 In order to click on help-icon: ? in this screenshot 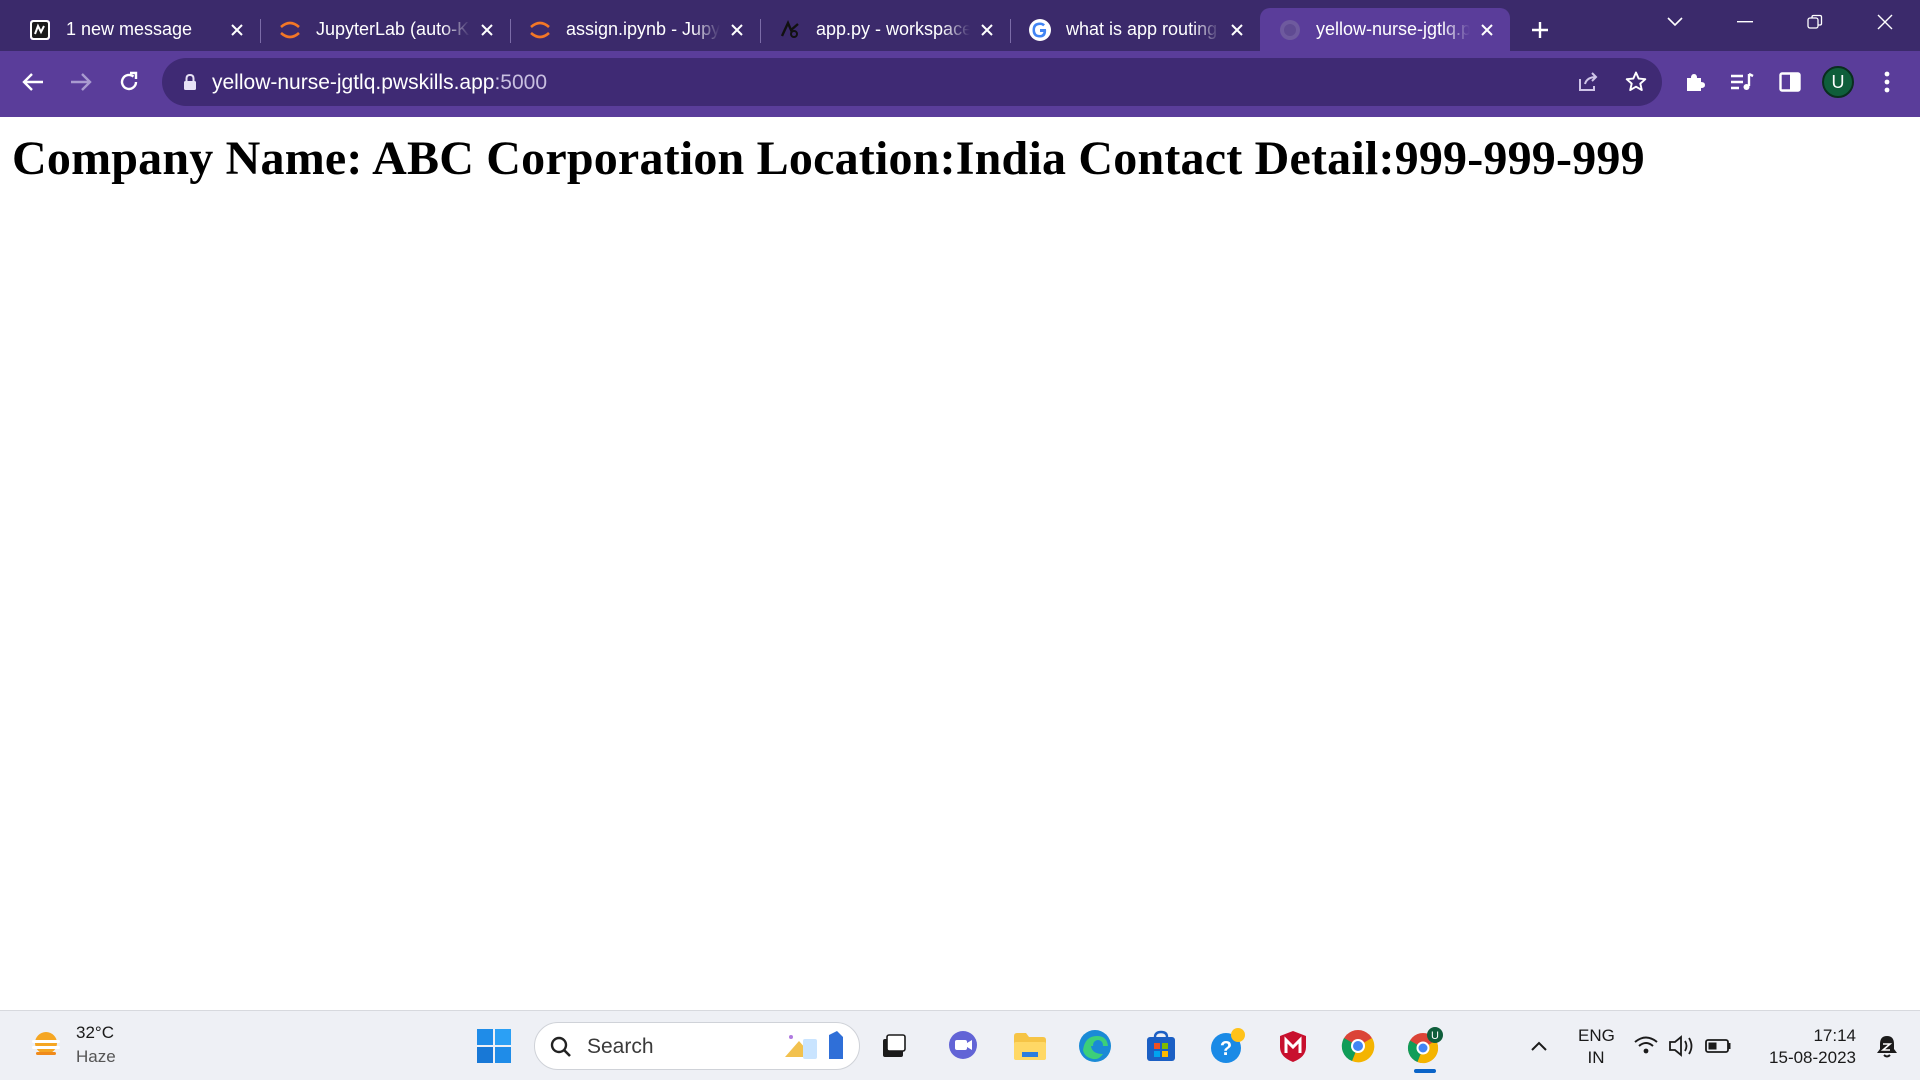, I will do `click(1228, 1045)`.